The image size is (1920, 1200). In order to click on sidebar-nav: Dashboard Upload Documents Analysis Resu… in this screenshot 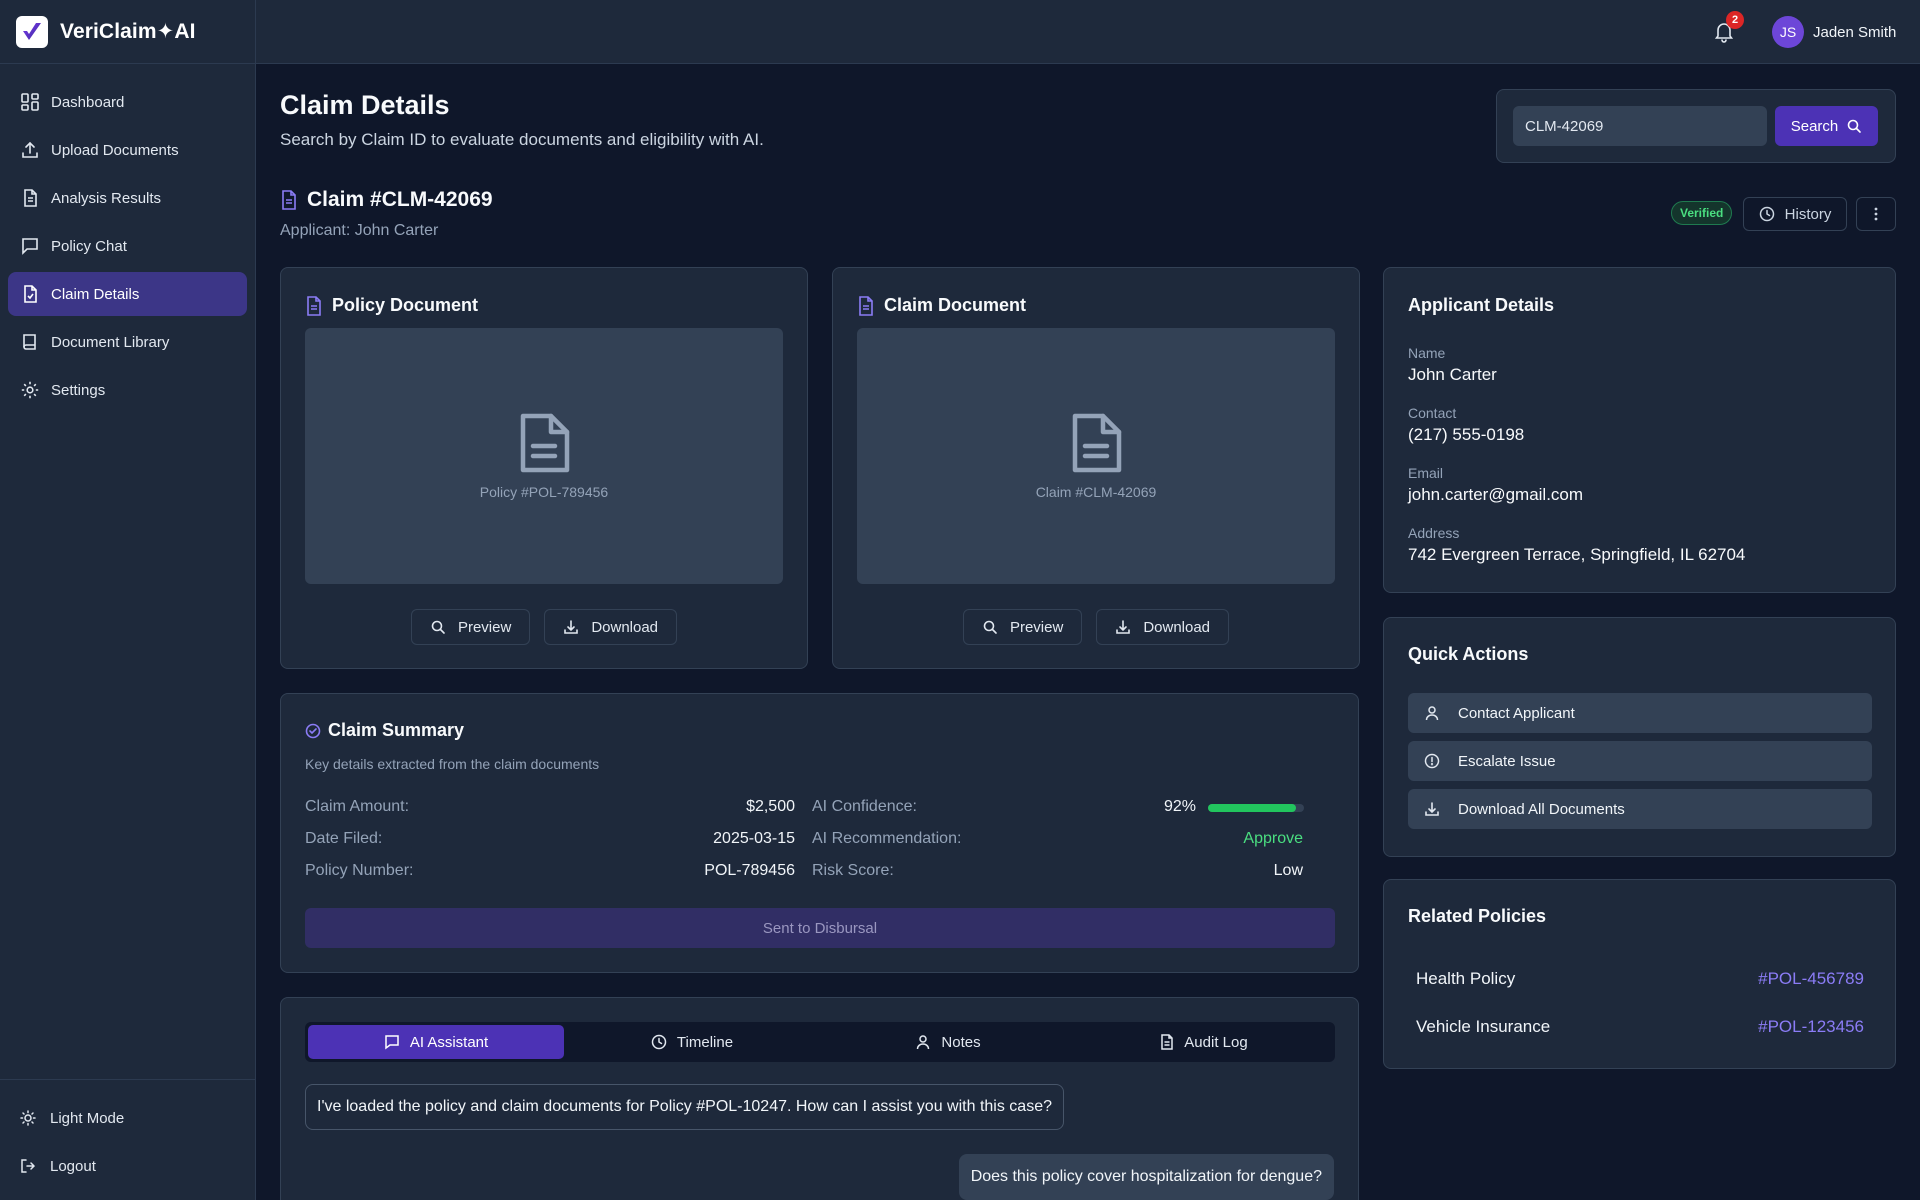, I will do `click(127, 238)`.